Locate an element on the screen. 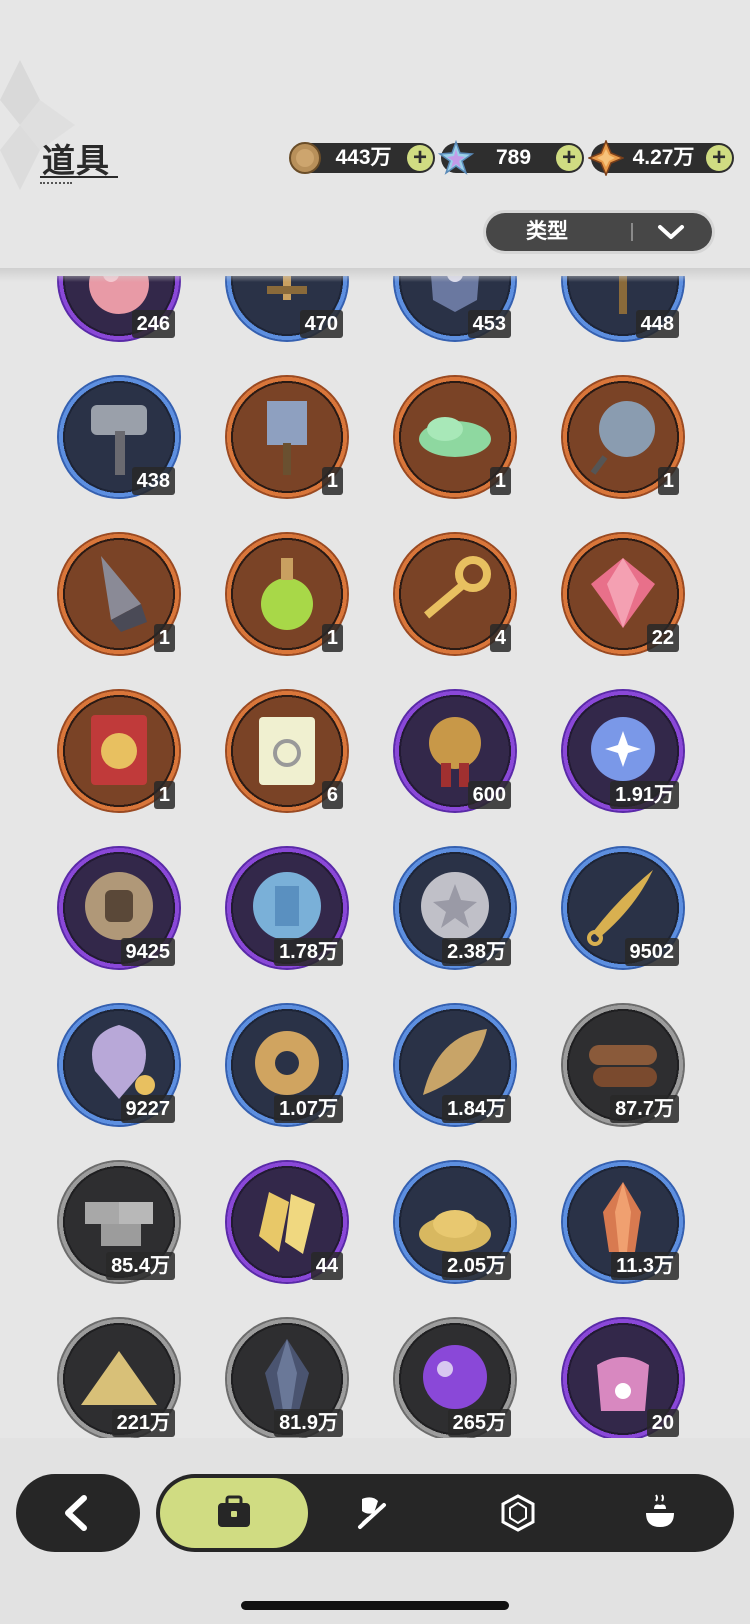 This screenshot has width=750, height=1624. dark-crystal-item: 81.9万 is located at coordinates (287, 1377).